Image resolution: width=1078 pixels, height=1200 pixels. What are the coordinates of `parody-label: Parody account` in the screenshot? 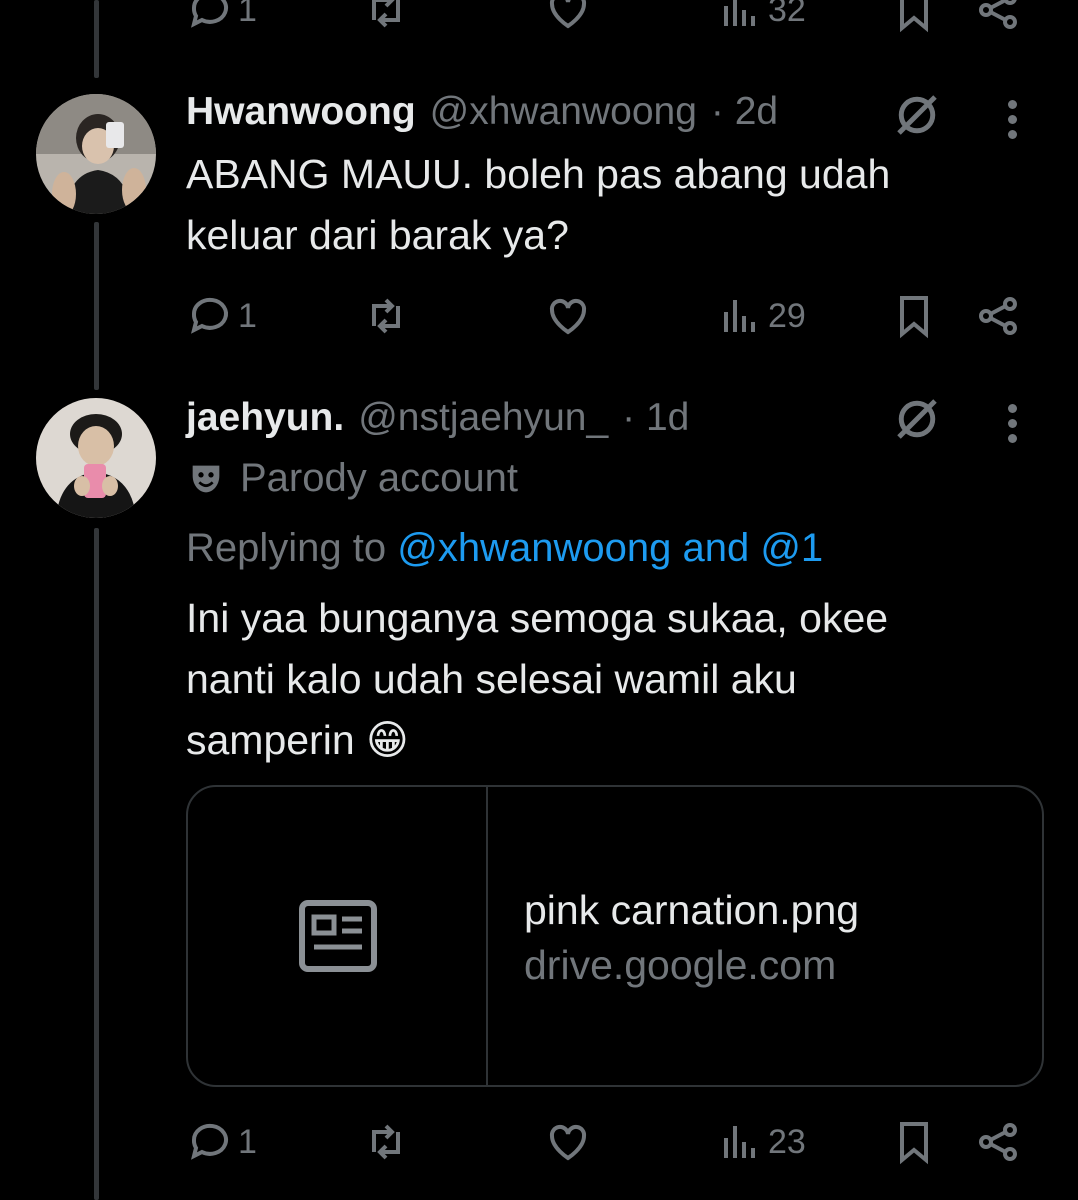 It's located at (352, 478).